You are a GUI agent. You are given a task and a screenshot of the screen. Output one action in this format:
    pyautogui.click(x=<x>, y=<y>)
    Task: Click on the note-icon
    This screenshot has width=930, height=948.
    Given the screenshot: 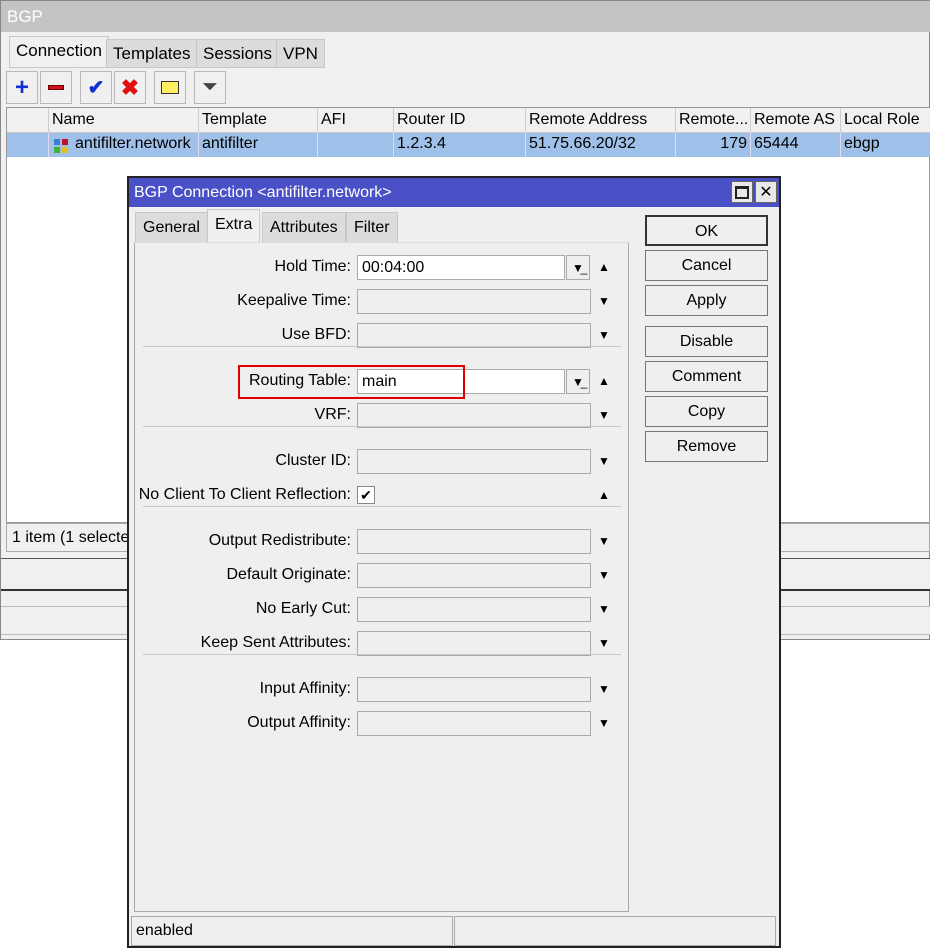 What is the action you would take?
    pyautogui.click(x=170, y=87)
    